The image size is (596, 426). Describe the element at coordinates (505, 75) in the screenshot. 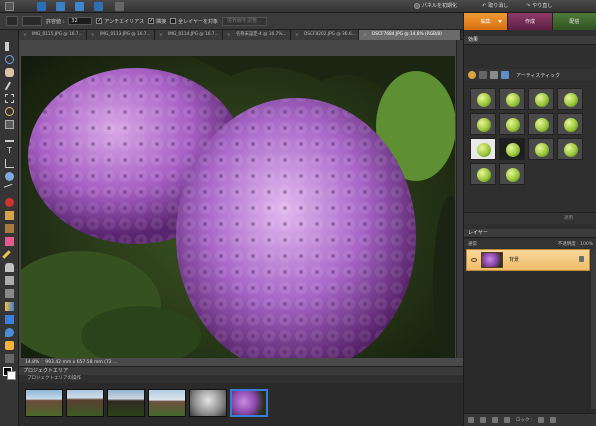

I see `all-icon` at that location.